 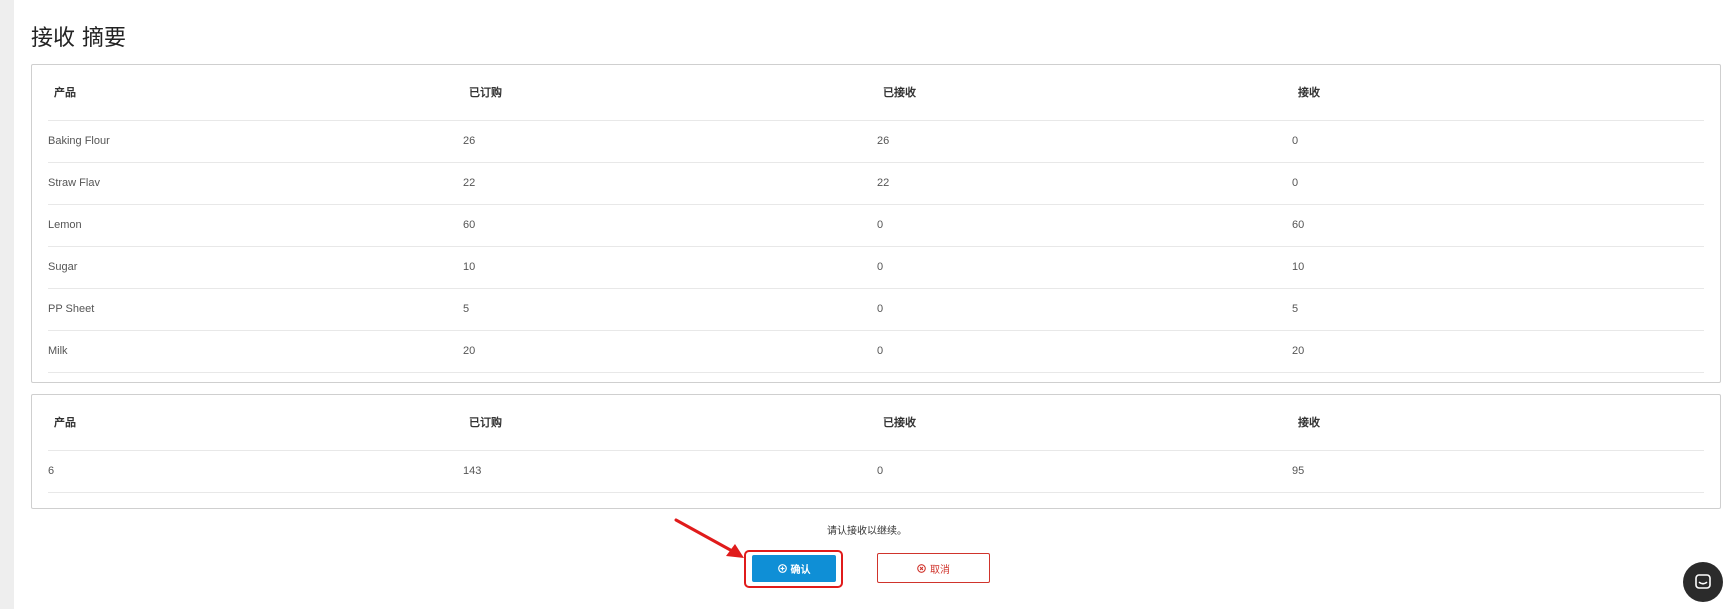 I want to click on ordered-cell: 22, so click(x=469, y=183).